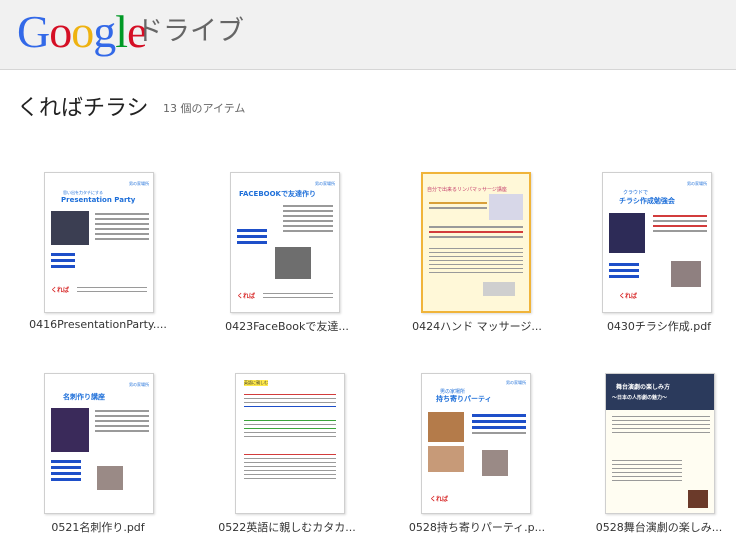 This screenshot has height=545, width=736. Describe the element at coordinates (655, 326) in the screenshot. I see `file-name: 0430チラシ作成.pdf` at that location.